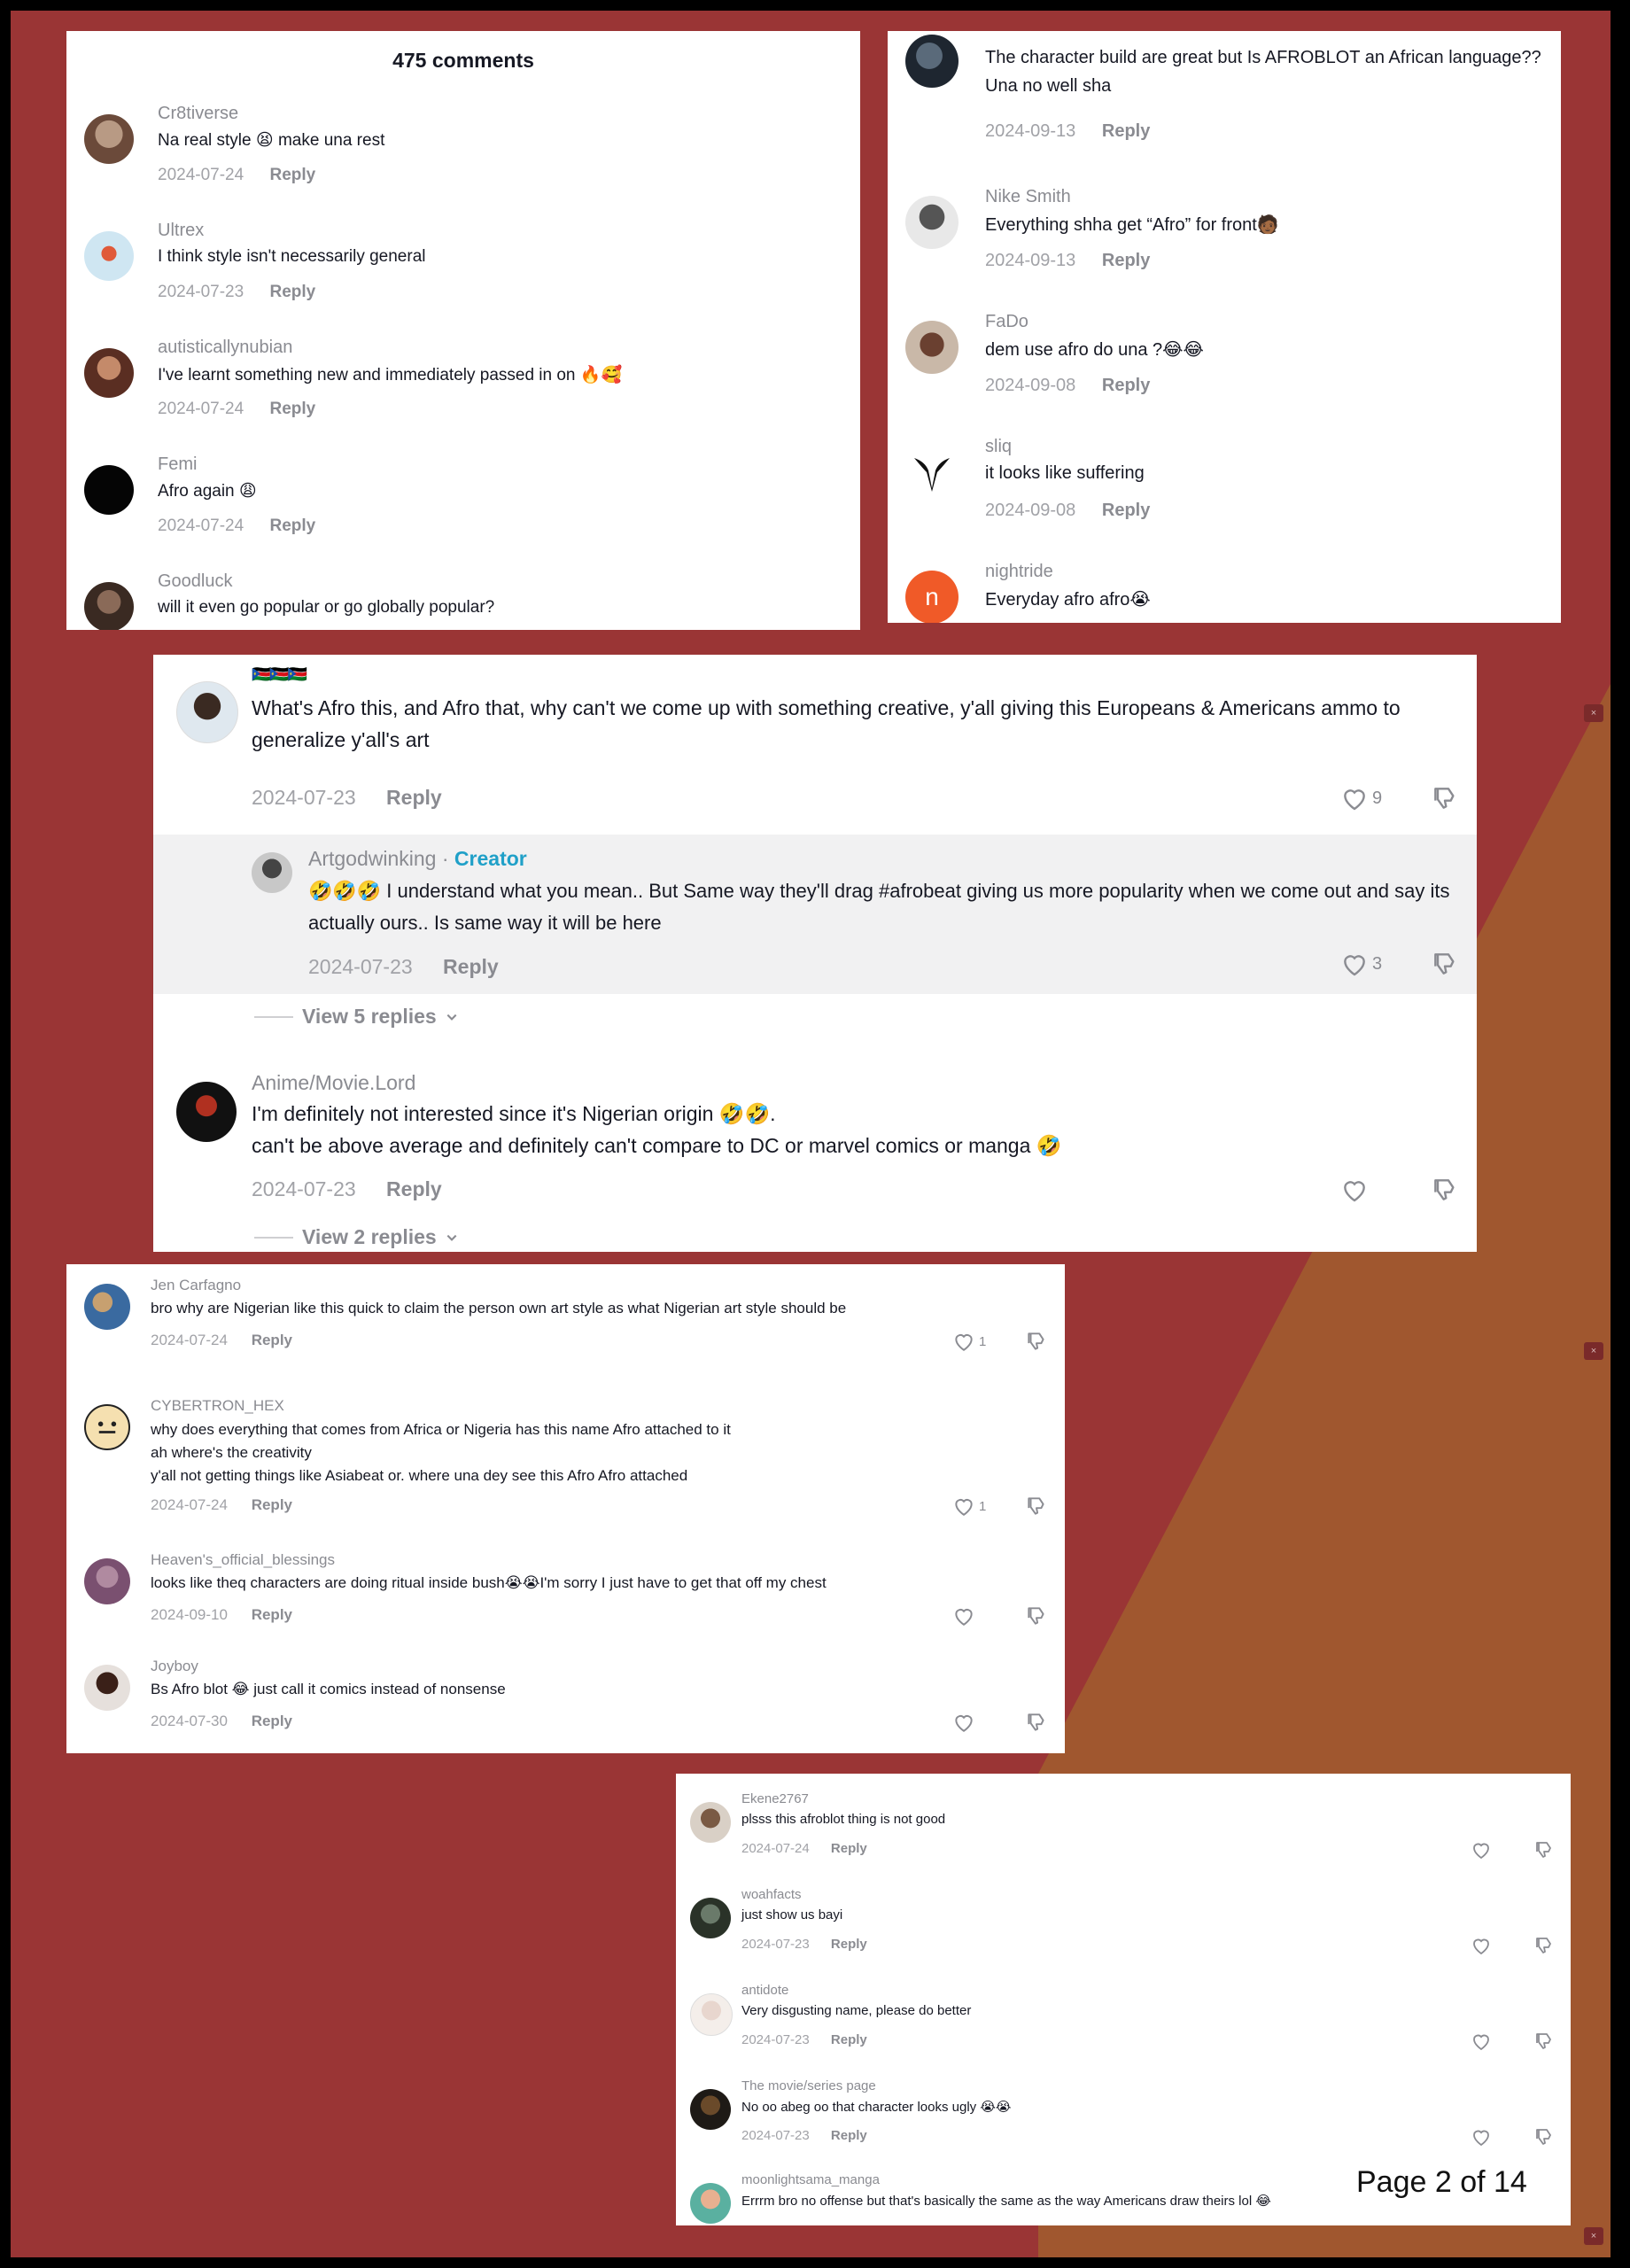 The height and width of the screenshot is (2268, 1630). Describe the element at coordinates (198, 114) in the screenshot. I see `comment-username: Cr8tiverse` at that location.